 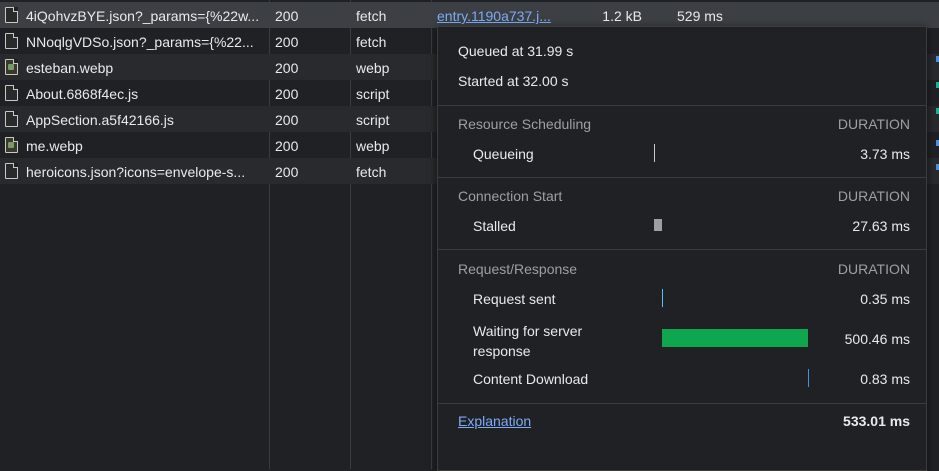 What do you see at coordinates (531, 379) in the screenshot?
I see `timing-row-label: Content Download` at bounding box center [531, 379].